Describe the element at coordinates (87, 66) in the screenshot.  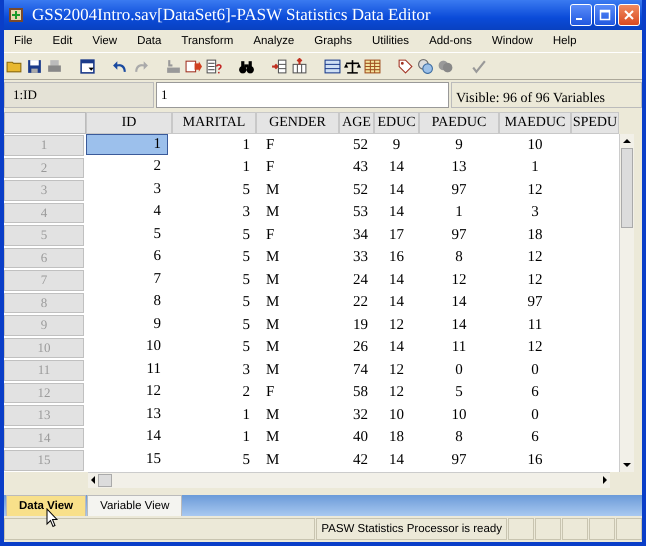
I see `dialog-icon` at that location.